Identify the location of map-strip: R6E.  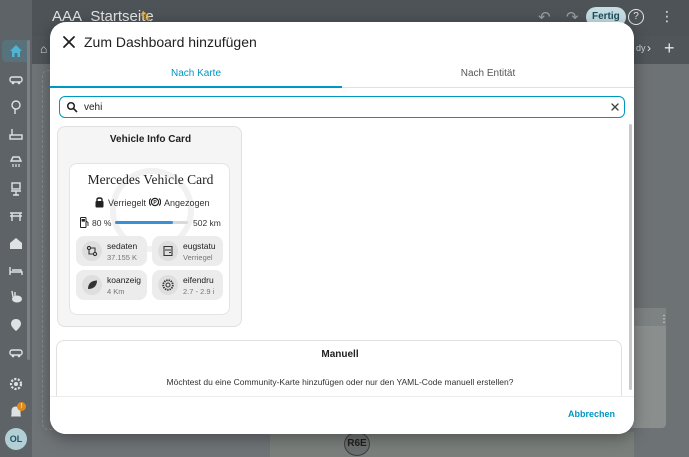
(452, 444).